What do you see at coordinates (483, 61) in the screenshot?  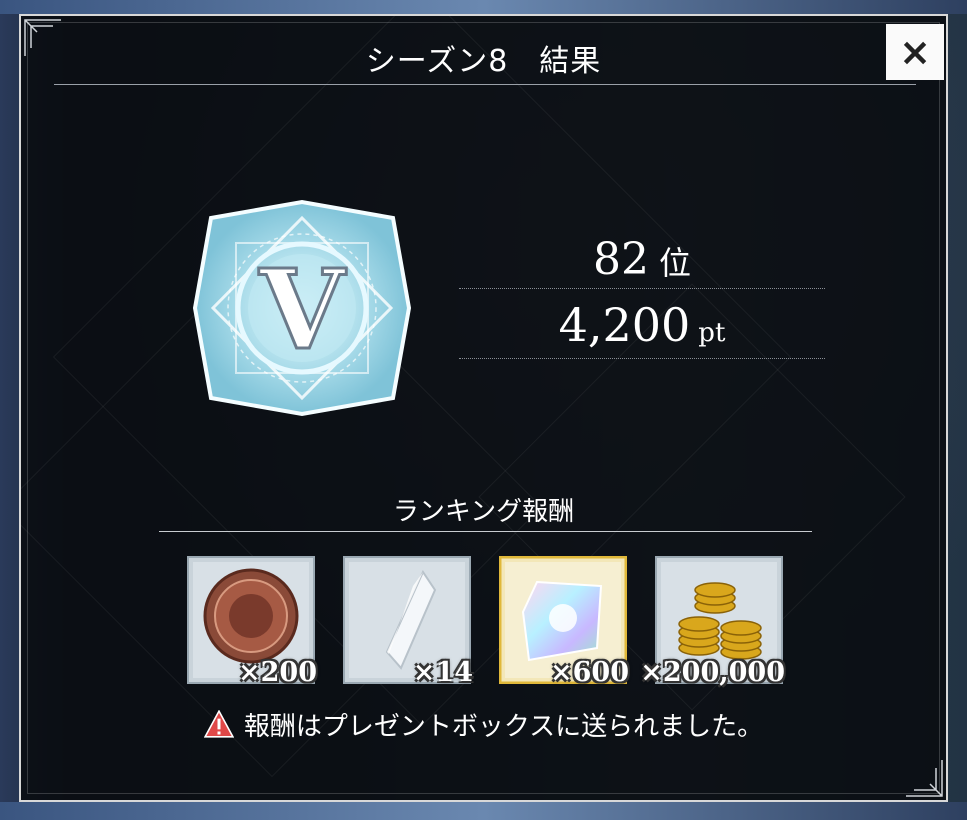 I see `dialog-title: シーズン8 結果` at bounding box center [483, 61].